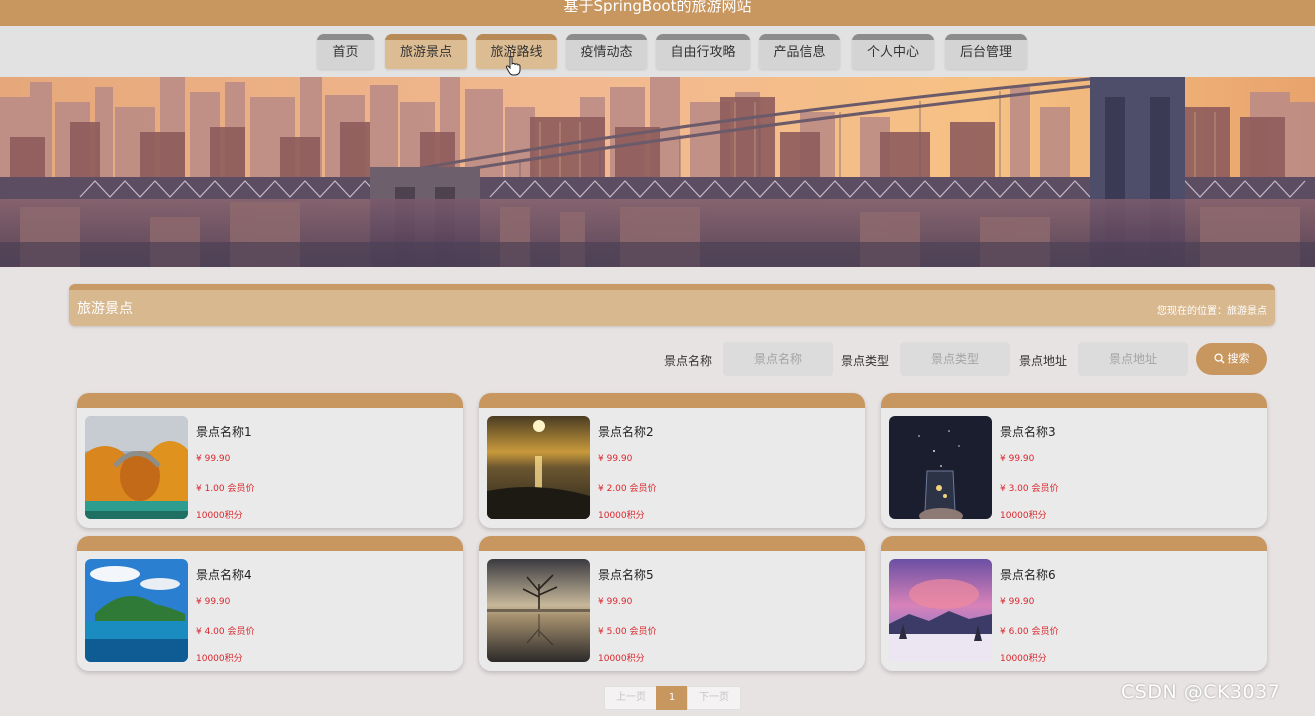  I want to click on section-header: 旅游景点 您现在的位置：旅游景点, so click(672, 305).